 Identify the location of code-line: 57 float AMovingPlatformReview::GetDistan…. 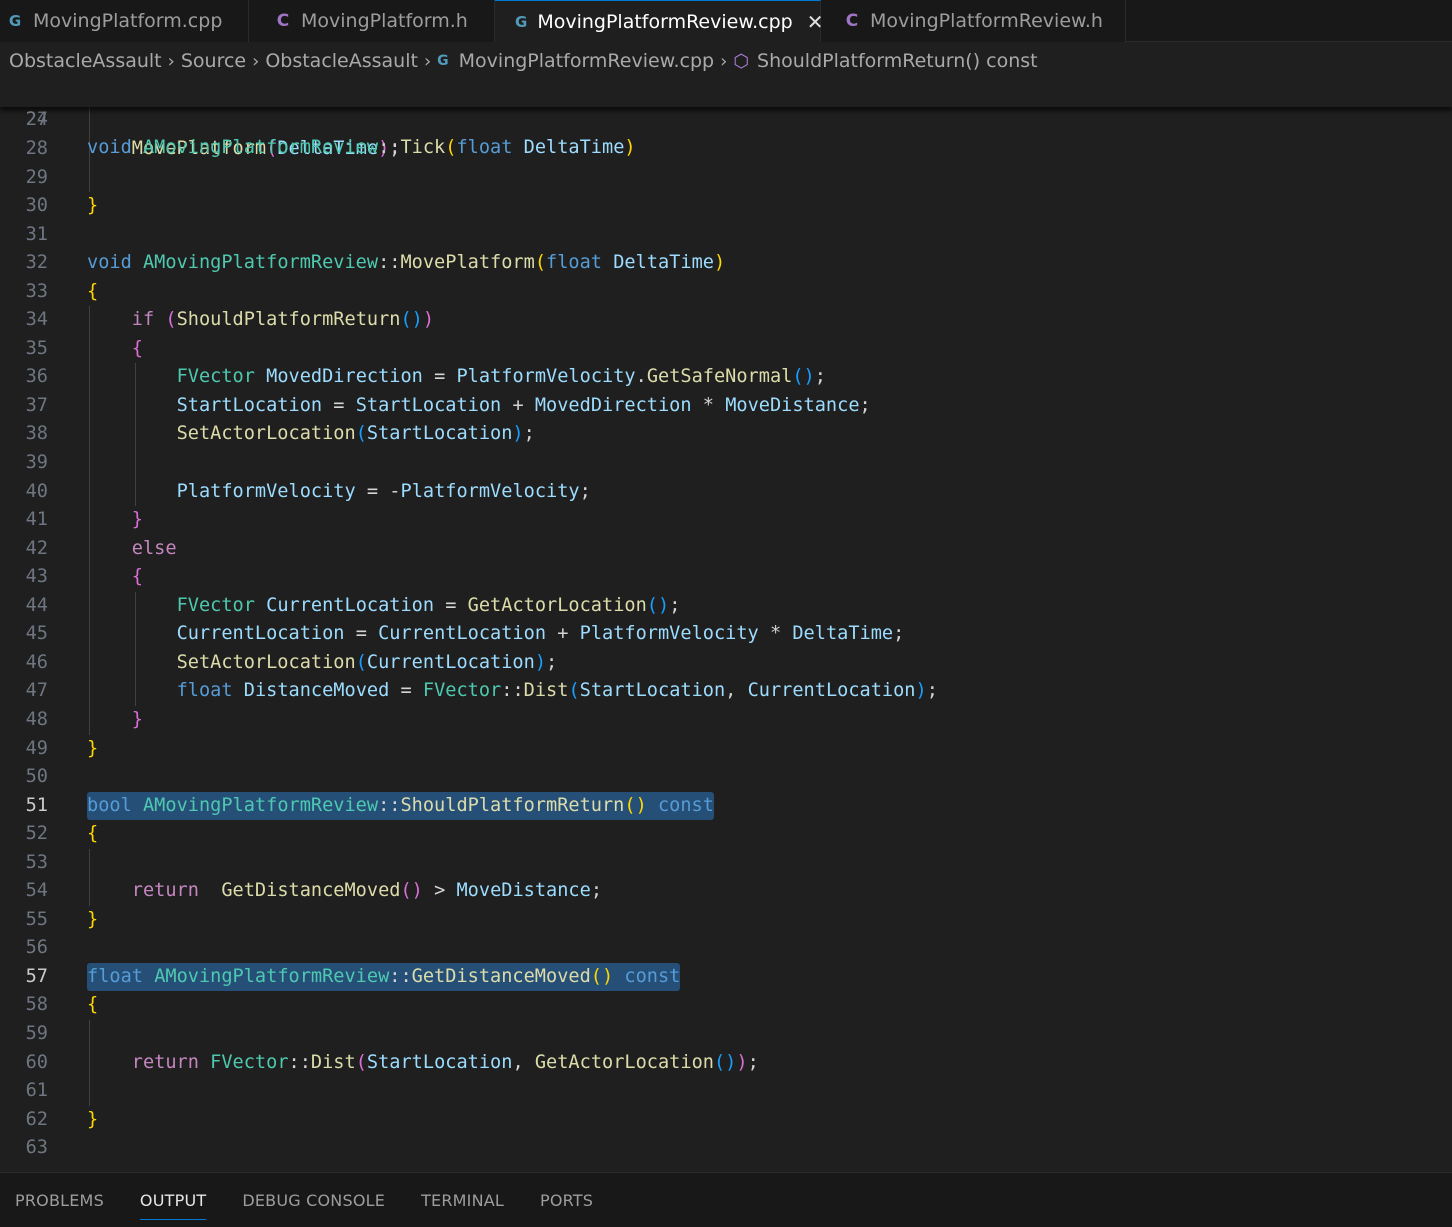
(726, 977).